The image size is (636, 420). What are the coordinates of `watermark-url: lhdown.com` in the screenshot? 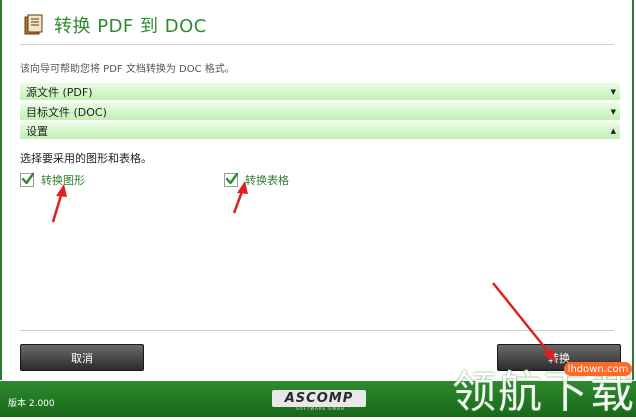 It's located at (598, 369).